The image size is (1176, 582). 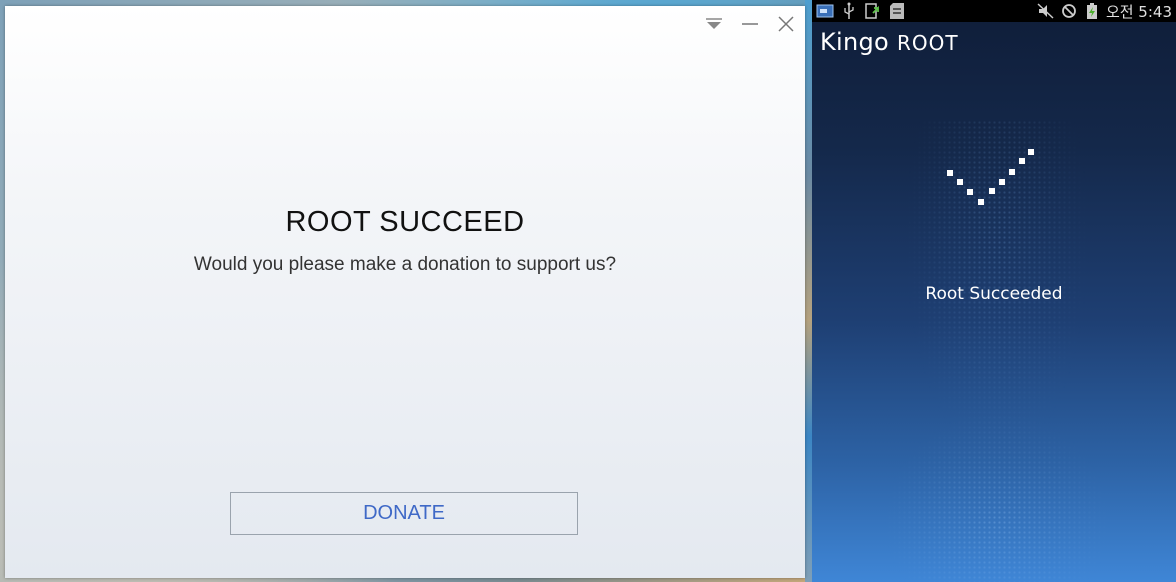 I want to click on window-controls, so click(x=750, y=24).